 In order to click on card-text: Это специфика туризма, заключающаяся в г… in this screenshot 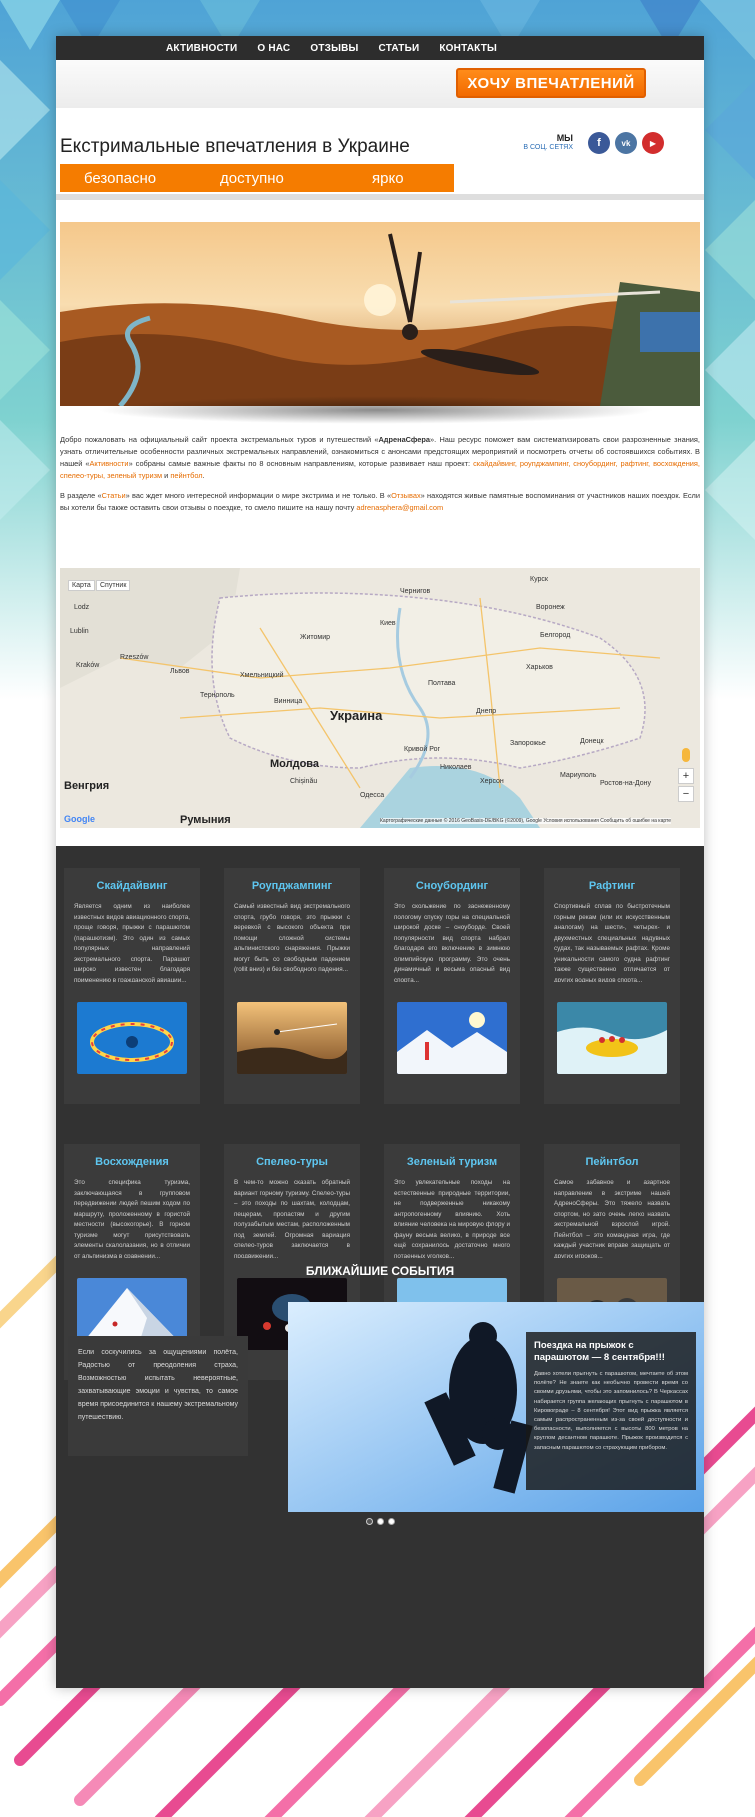, I will do `click(132, 1218)`.